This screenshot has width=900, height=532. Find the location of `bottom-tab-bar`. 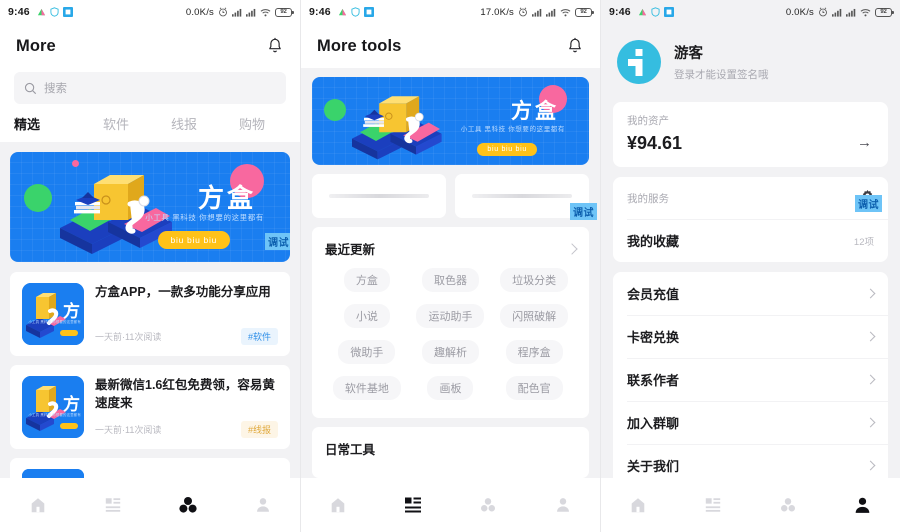

bottom-tab-bar is located at coordinates (750, 505).